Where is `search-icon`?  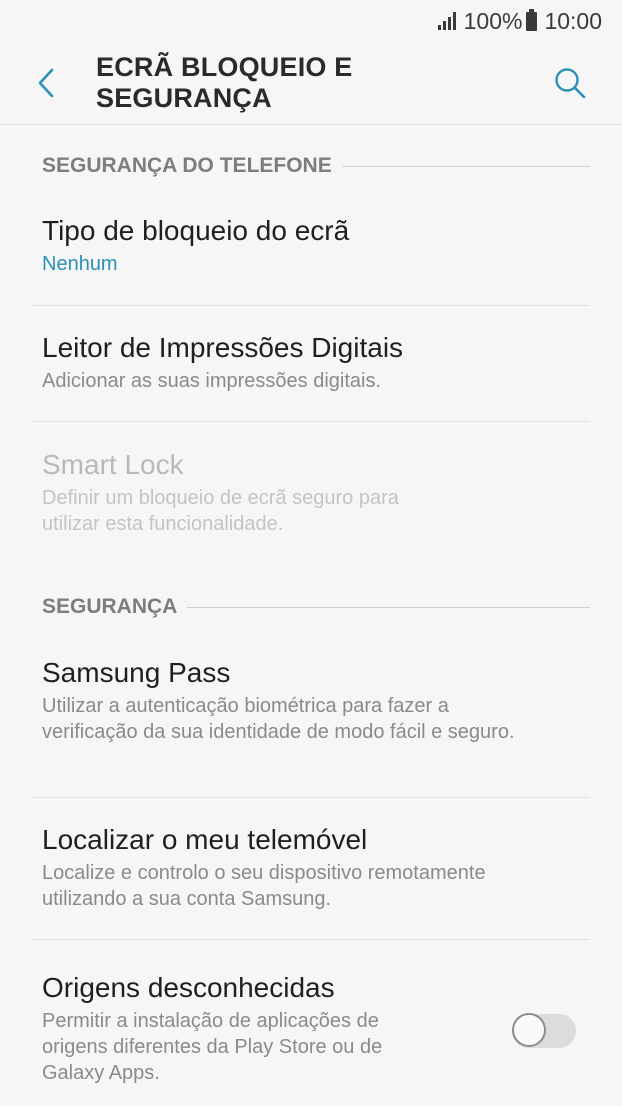
search-icon is located at coordinates (570, 83).